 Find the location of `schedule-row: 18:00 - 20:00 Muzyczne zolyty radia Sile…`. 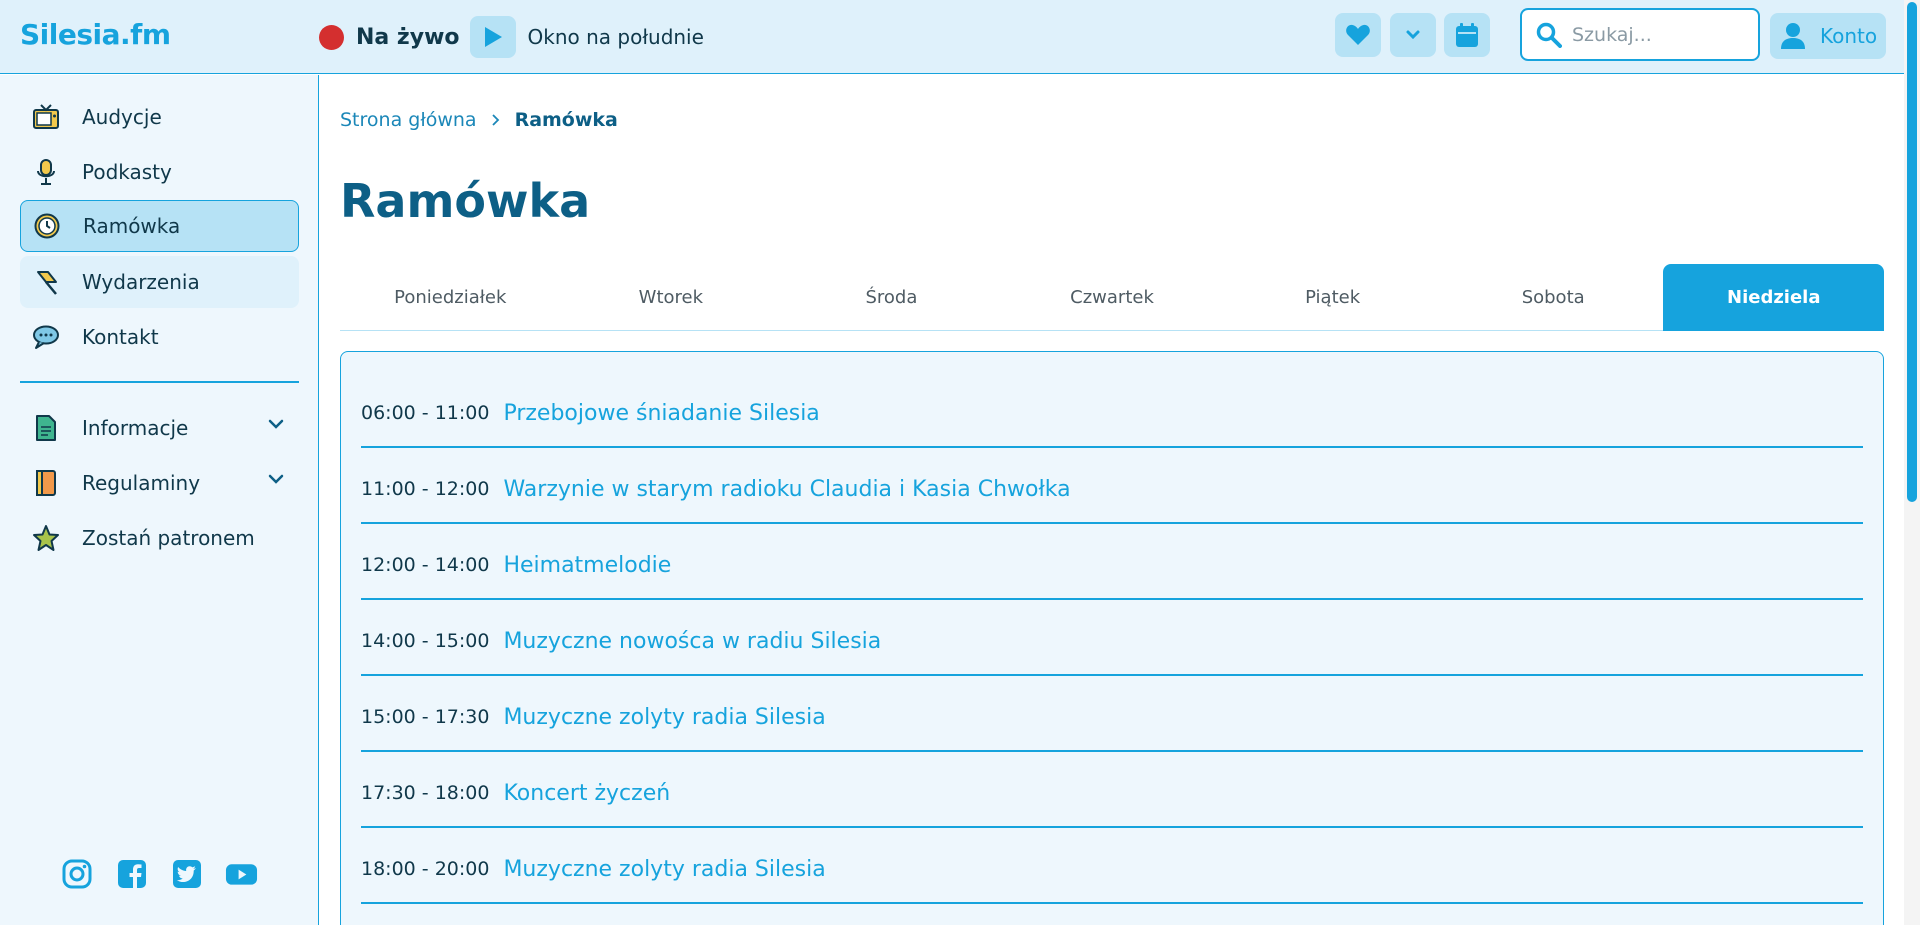

schedule-row: 18:00 - 20:00 Muzyczne zolyty radia Sile… is located at coordinates (1112, 866).